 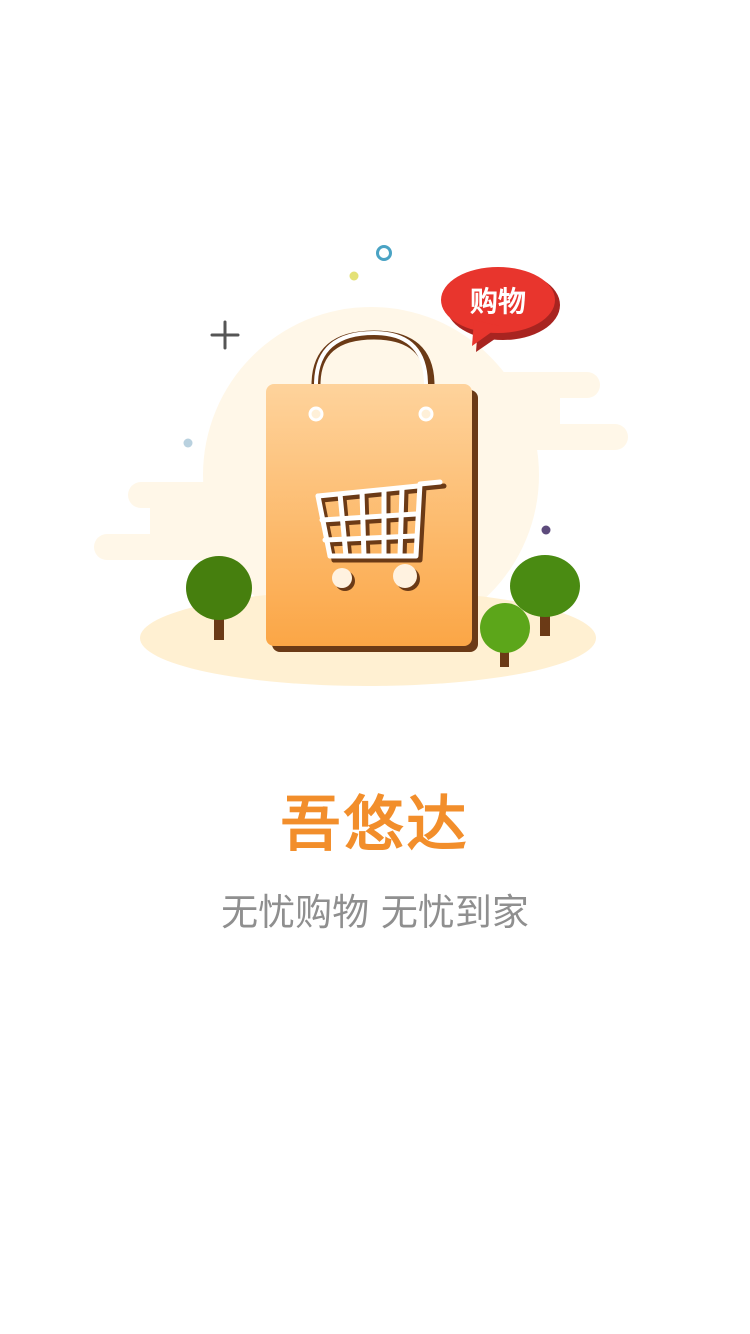 What do you see at coordinates (188, 443) in the screenshot?
I see `decor-dot-blue` at bounding box center [188, 443].